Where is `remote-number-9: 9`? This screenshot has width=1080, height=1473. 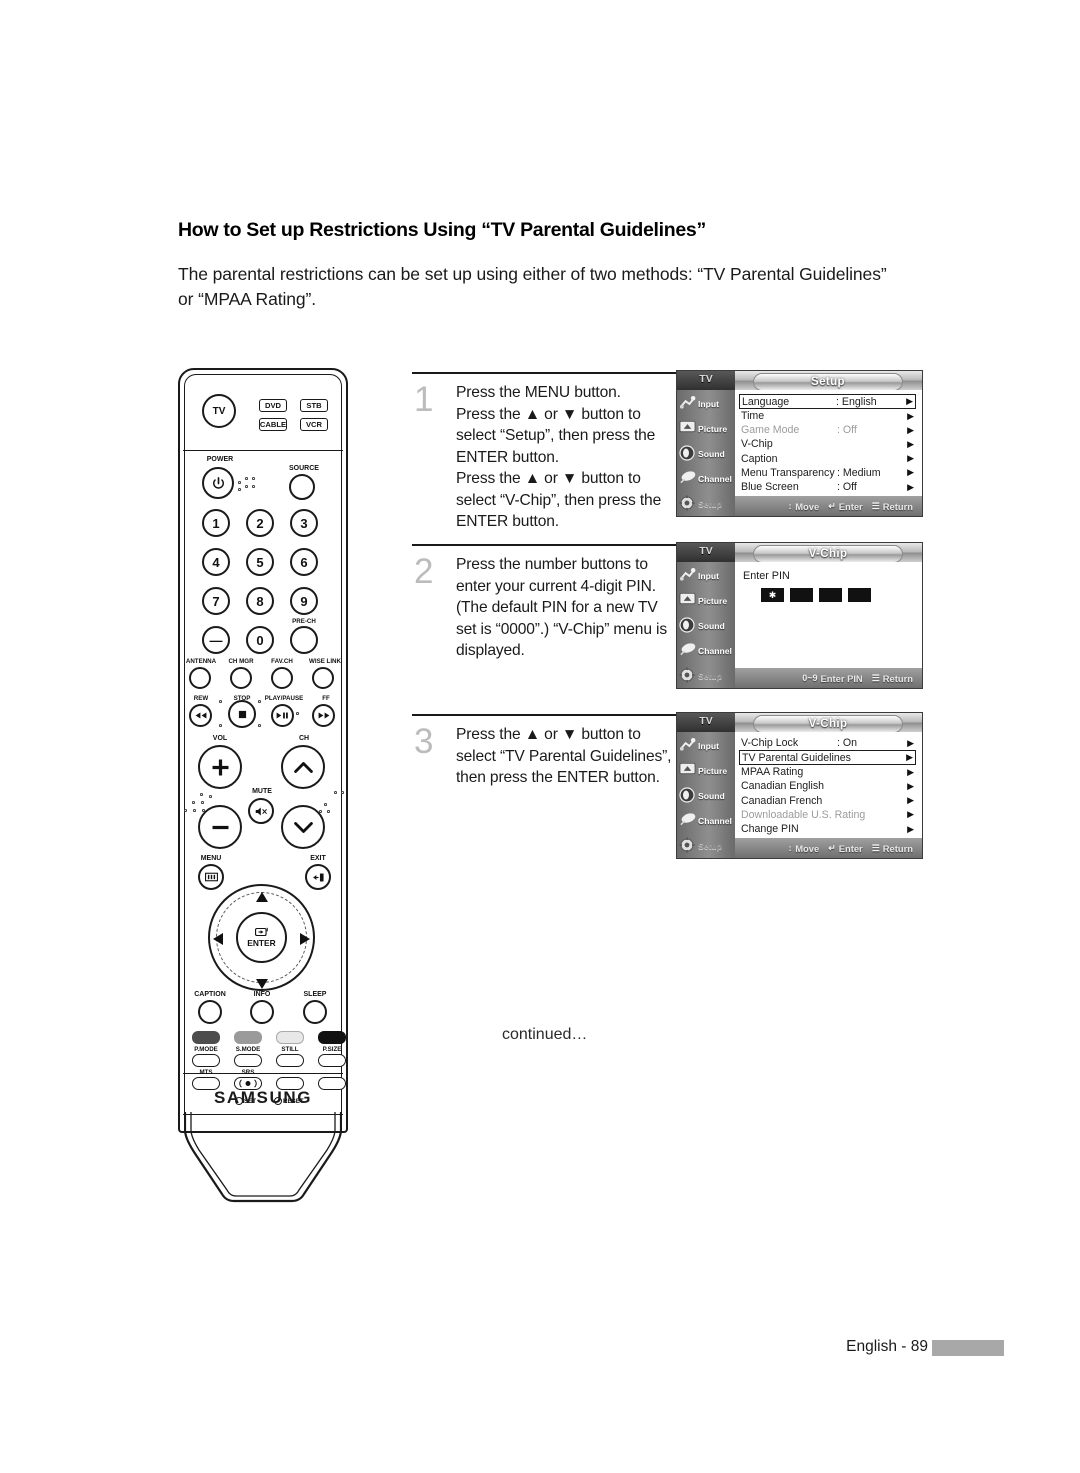
remote-number-9: 9 is located at coordinates (304, 601).